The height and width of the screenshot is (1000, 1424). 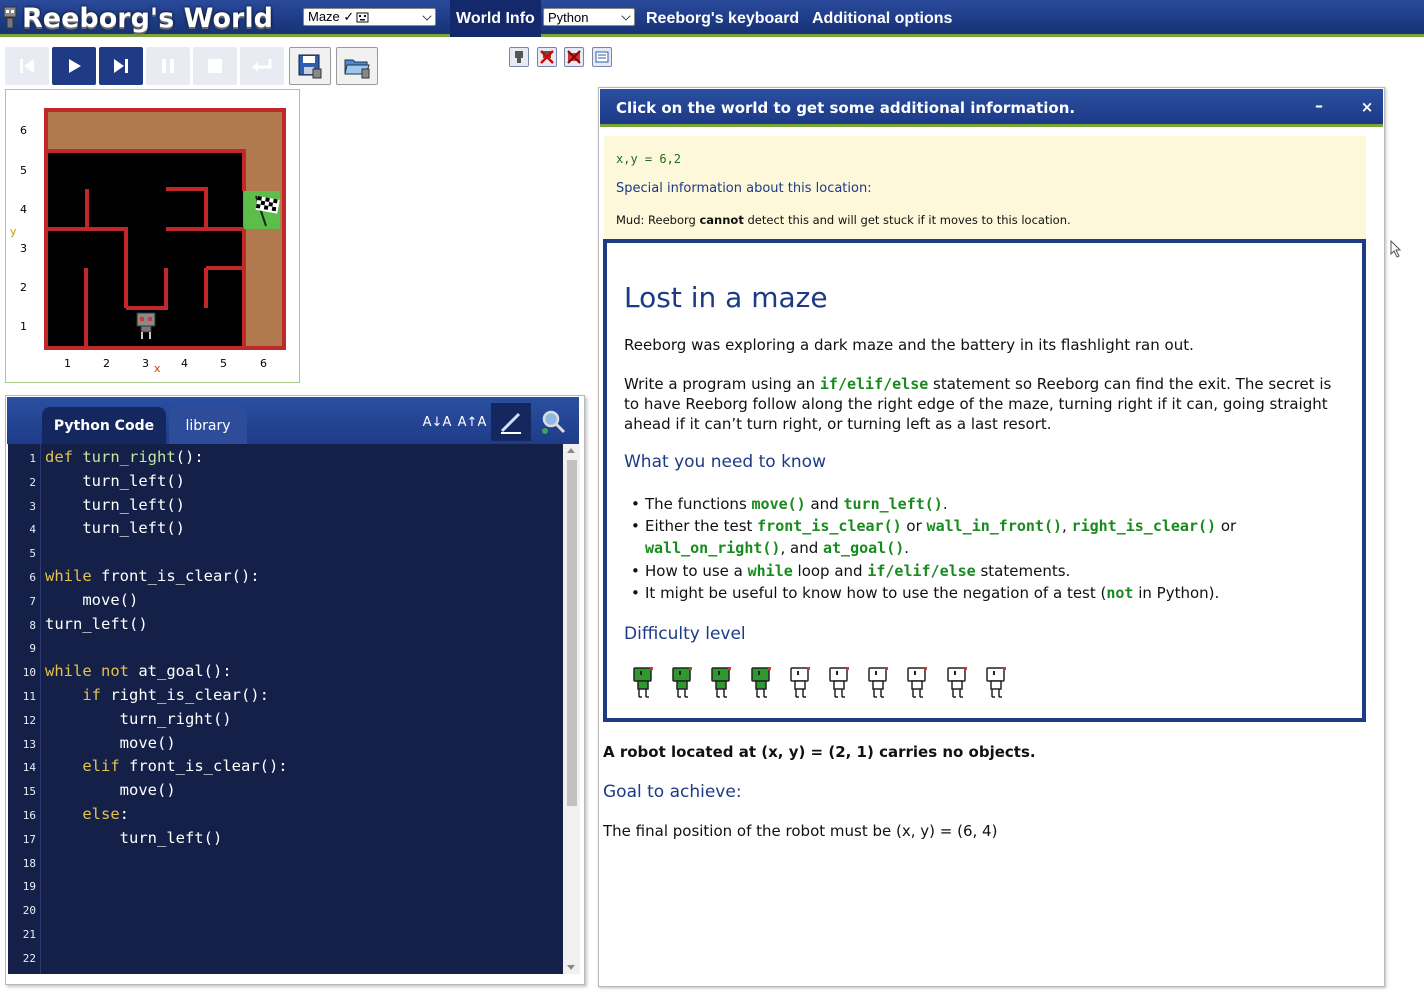 What do you see at coordinates (29, 958) in the screenshot?
I see `line-number: 22` at bounding box center [29, 958].